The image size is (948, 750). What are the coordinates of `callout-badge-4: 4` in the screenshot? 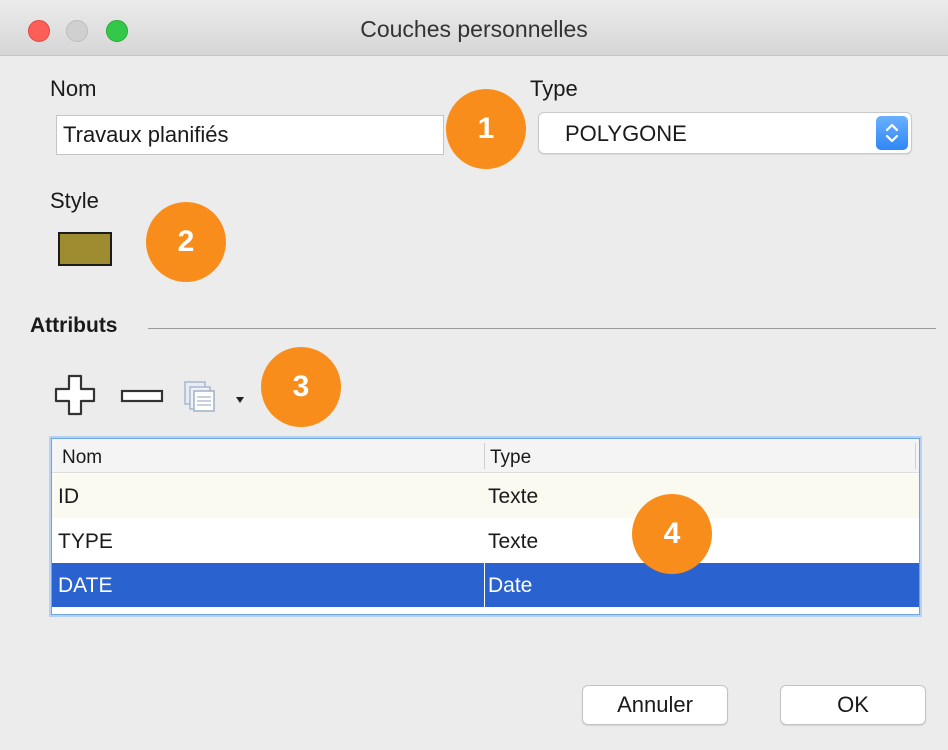 It's located at (672, 534).